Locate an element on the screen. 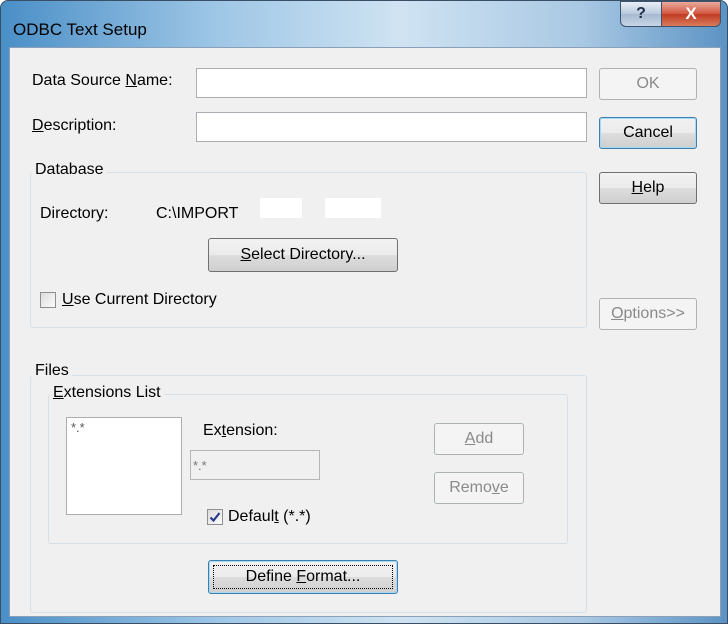 The height and width of the screenshot is (624, 728). help-button: Help is located at coordinates (648, 188).